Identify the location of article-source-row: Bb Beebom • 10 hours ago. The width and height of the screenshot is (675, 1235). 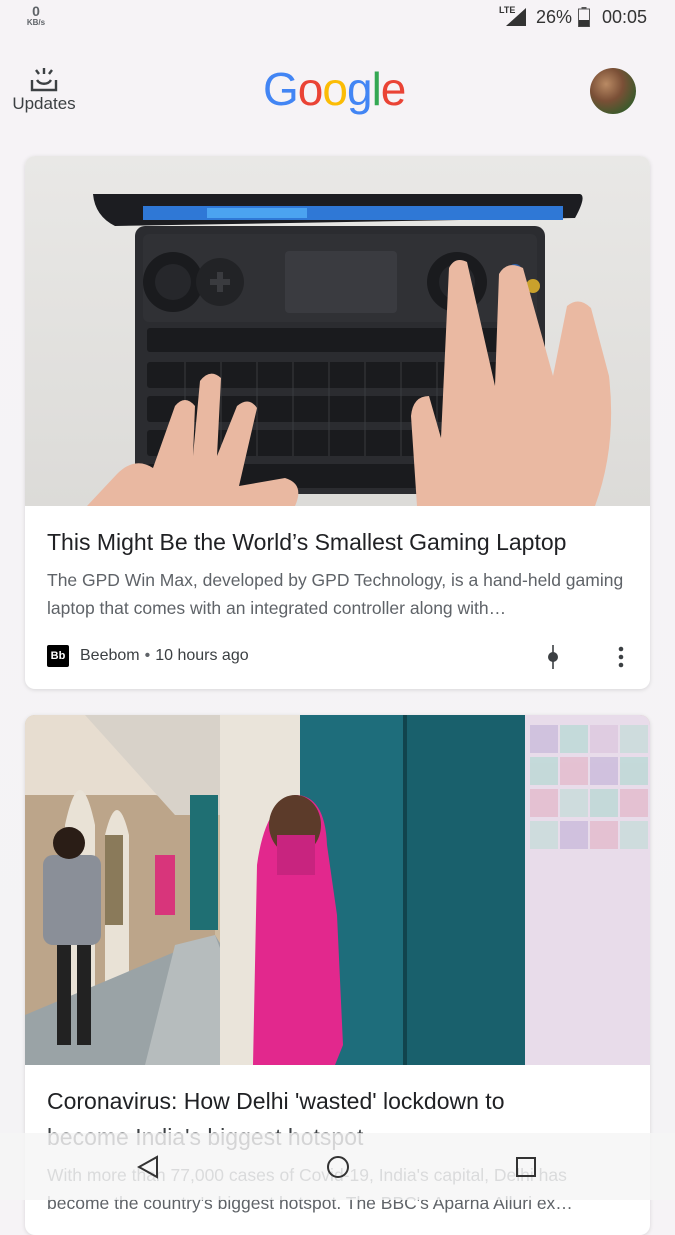
(148, 656).